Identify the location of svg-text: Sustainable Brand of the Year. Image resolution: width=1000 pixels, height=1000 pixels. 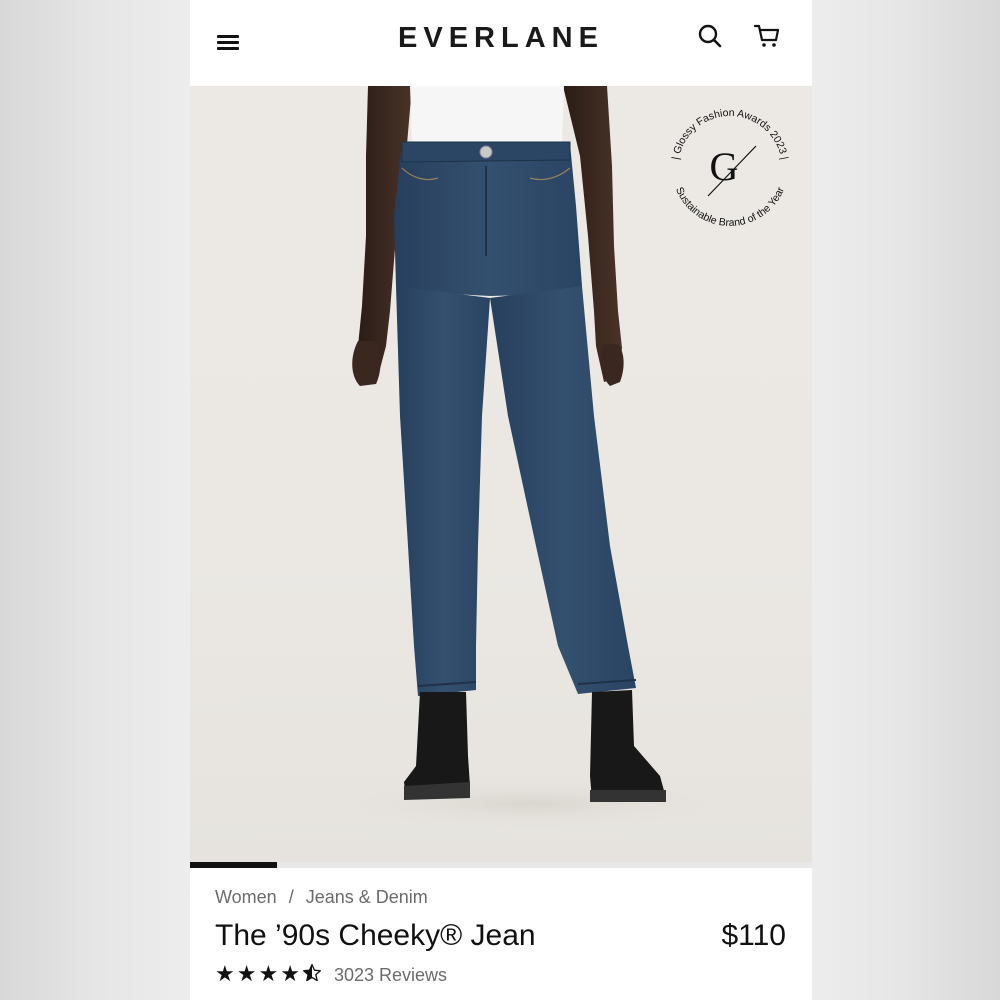
(730, 207).